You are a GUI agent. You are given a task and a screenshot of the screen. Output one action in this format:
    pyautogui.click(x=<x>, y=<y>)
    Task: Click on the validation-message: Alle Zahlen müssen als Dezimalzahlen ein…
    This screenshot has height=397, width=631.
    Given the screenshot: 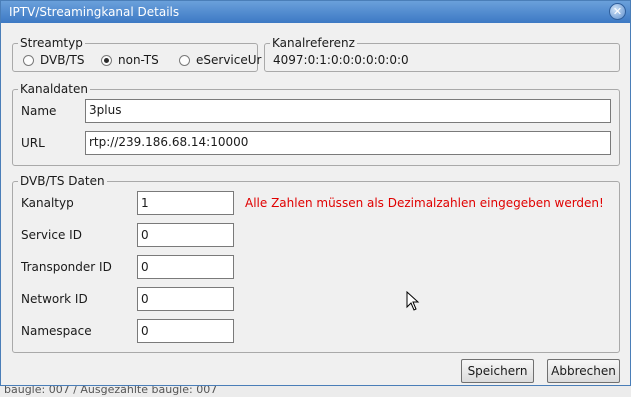 What is the action you would take?
    pyautogui.click(x=424, y=203)
    